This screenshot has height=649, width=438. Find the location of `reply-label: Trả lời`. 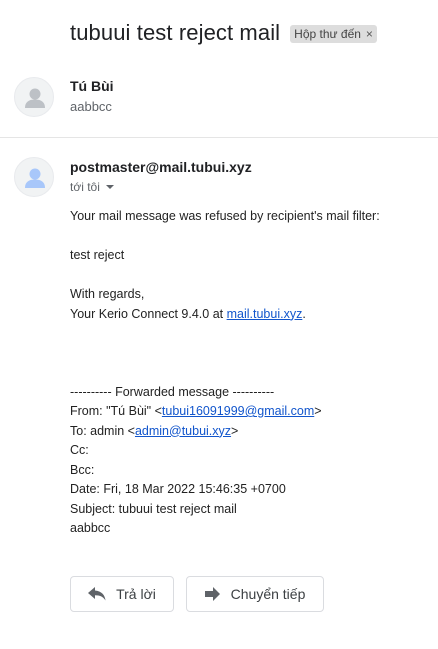

reply-label: Trả lời is located at coordinates (136, 594).